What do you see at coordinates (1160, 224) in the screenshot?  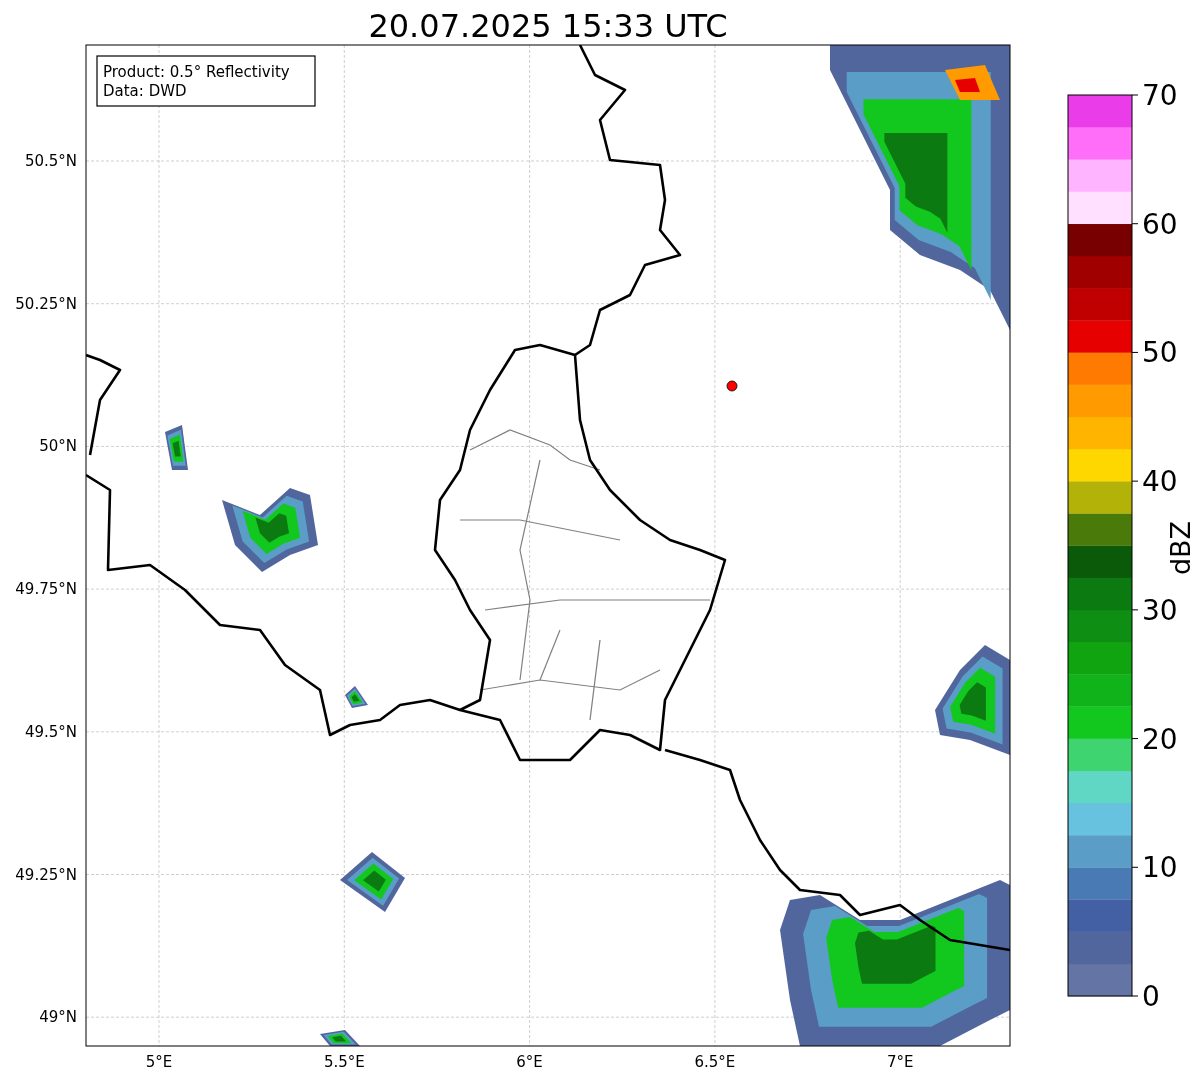 I see `colorbar-tick-label: 60` at bounding box center [1160, 224].